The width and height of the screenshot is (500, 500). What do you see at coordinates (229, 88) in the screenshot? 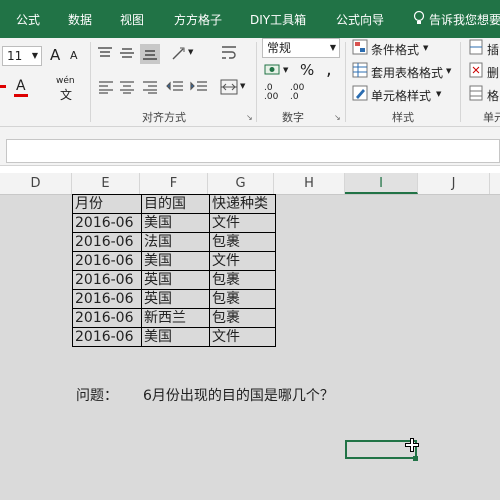
I see `merge-center-icon` at bounding box center [229, 88].